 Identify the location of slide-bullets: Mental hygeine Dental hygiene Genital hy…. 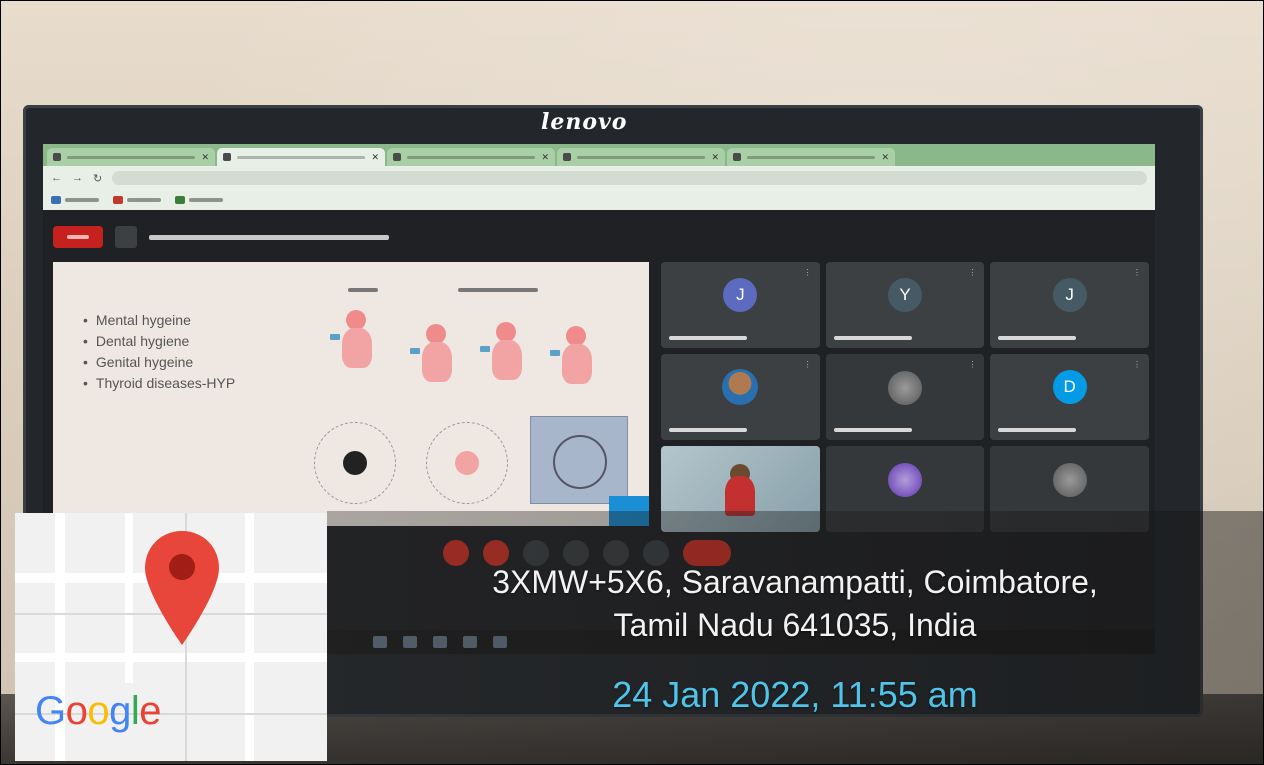
(159, 352).